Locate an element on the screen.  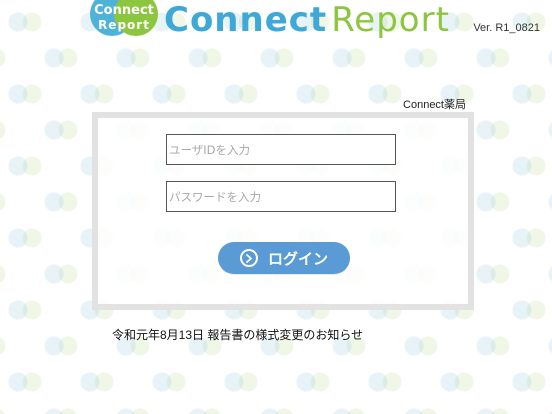
logo-badge: Connect Report is located at coordinates (124, 20).